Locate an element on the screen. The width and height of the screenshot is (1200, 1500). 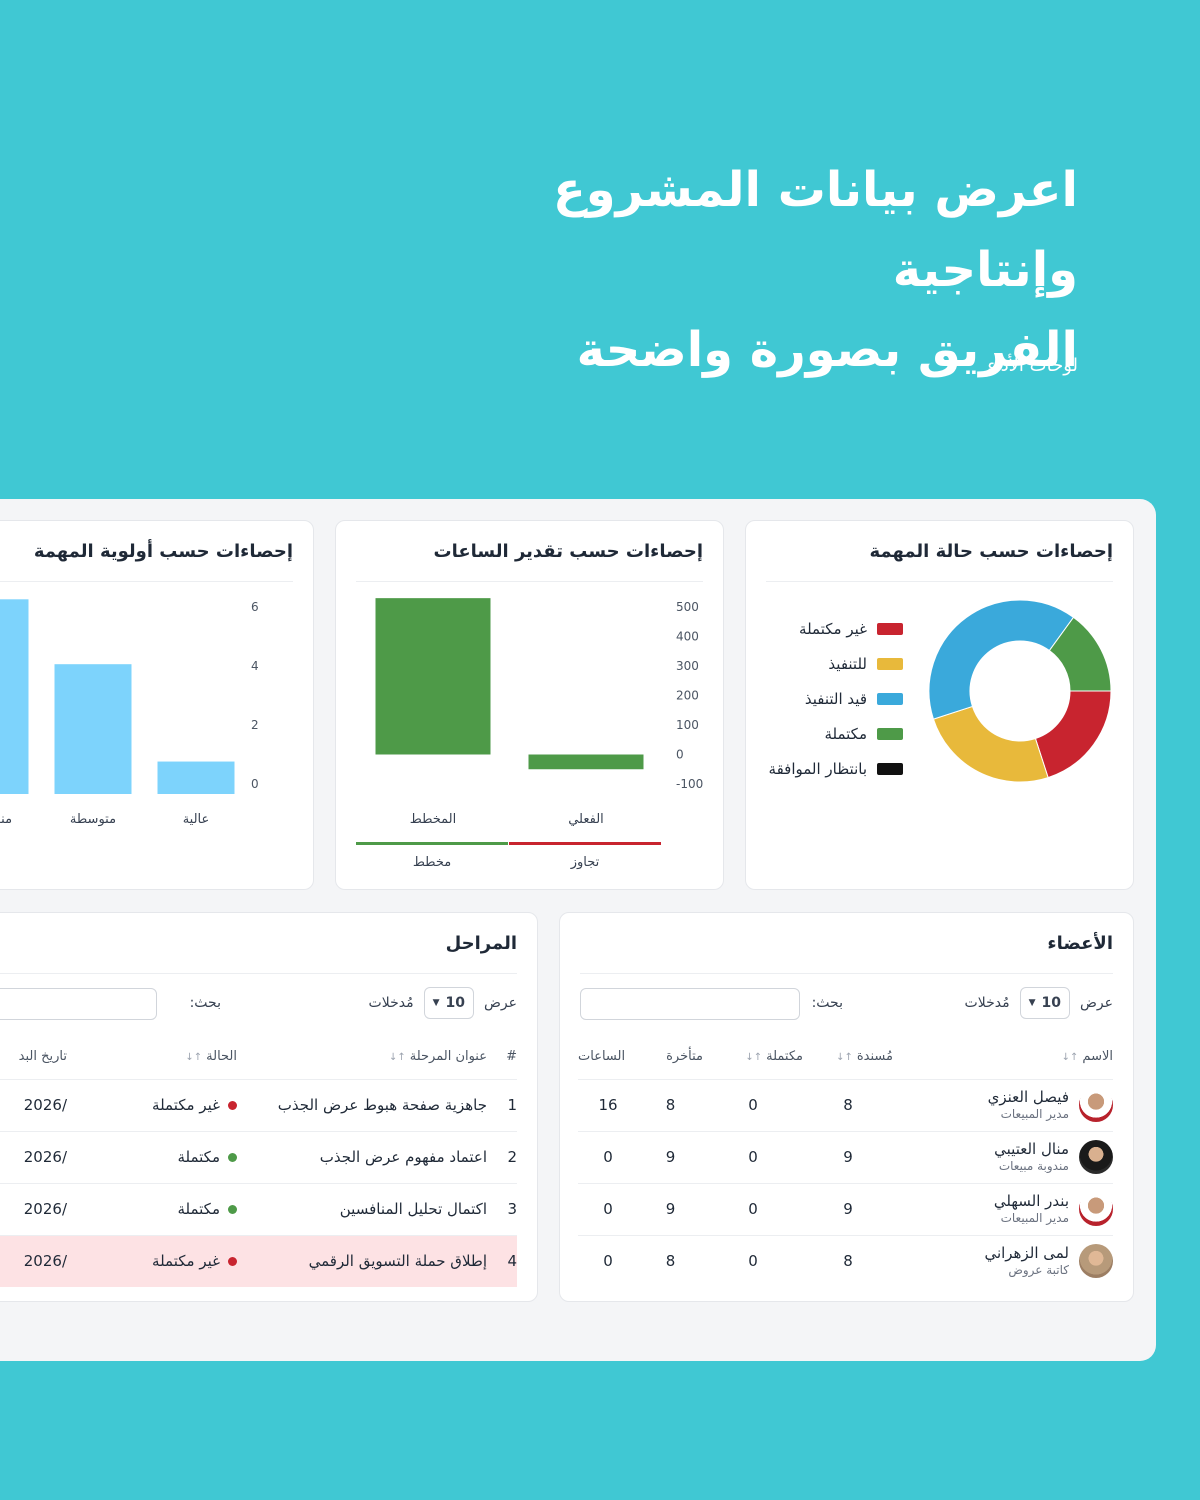
legend-label: غير مكتملة is located at coordinates (833, 628).